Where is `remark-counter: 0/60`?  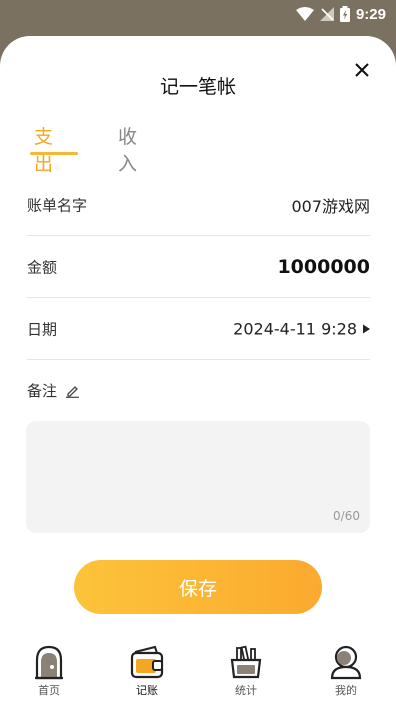
remark-counter: 0/60 is located at coordinates (346, 516).